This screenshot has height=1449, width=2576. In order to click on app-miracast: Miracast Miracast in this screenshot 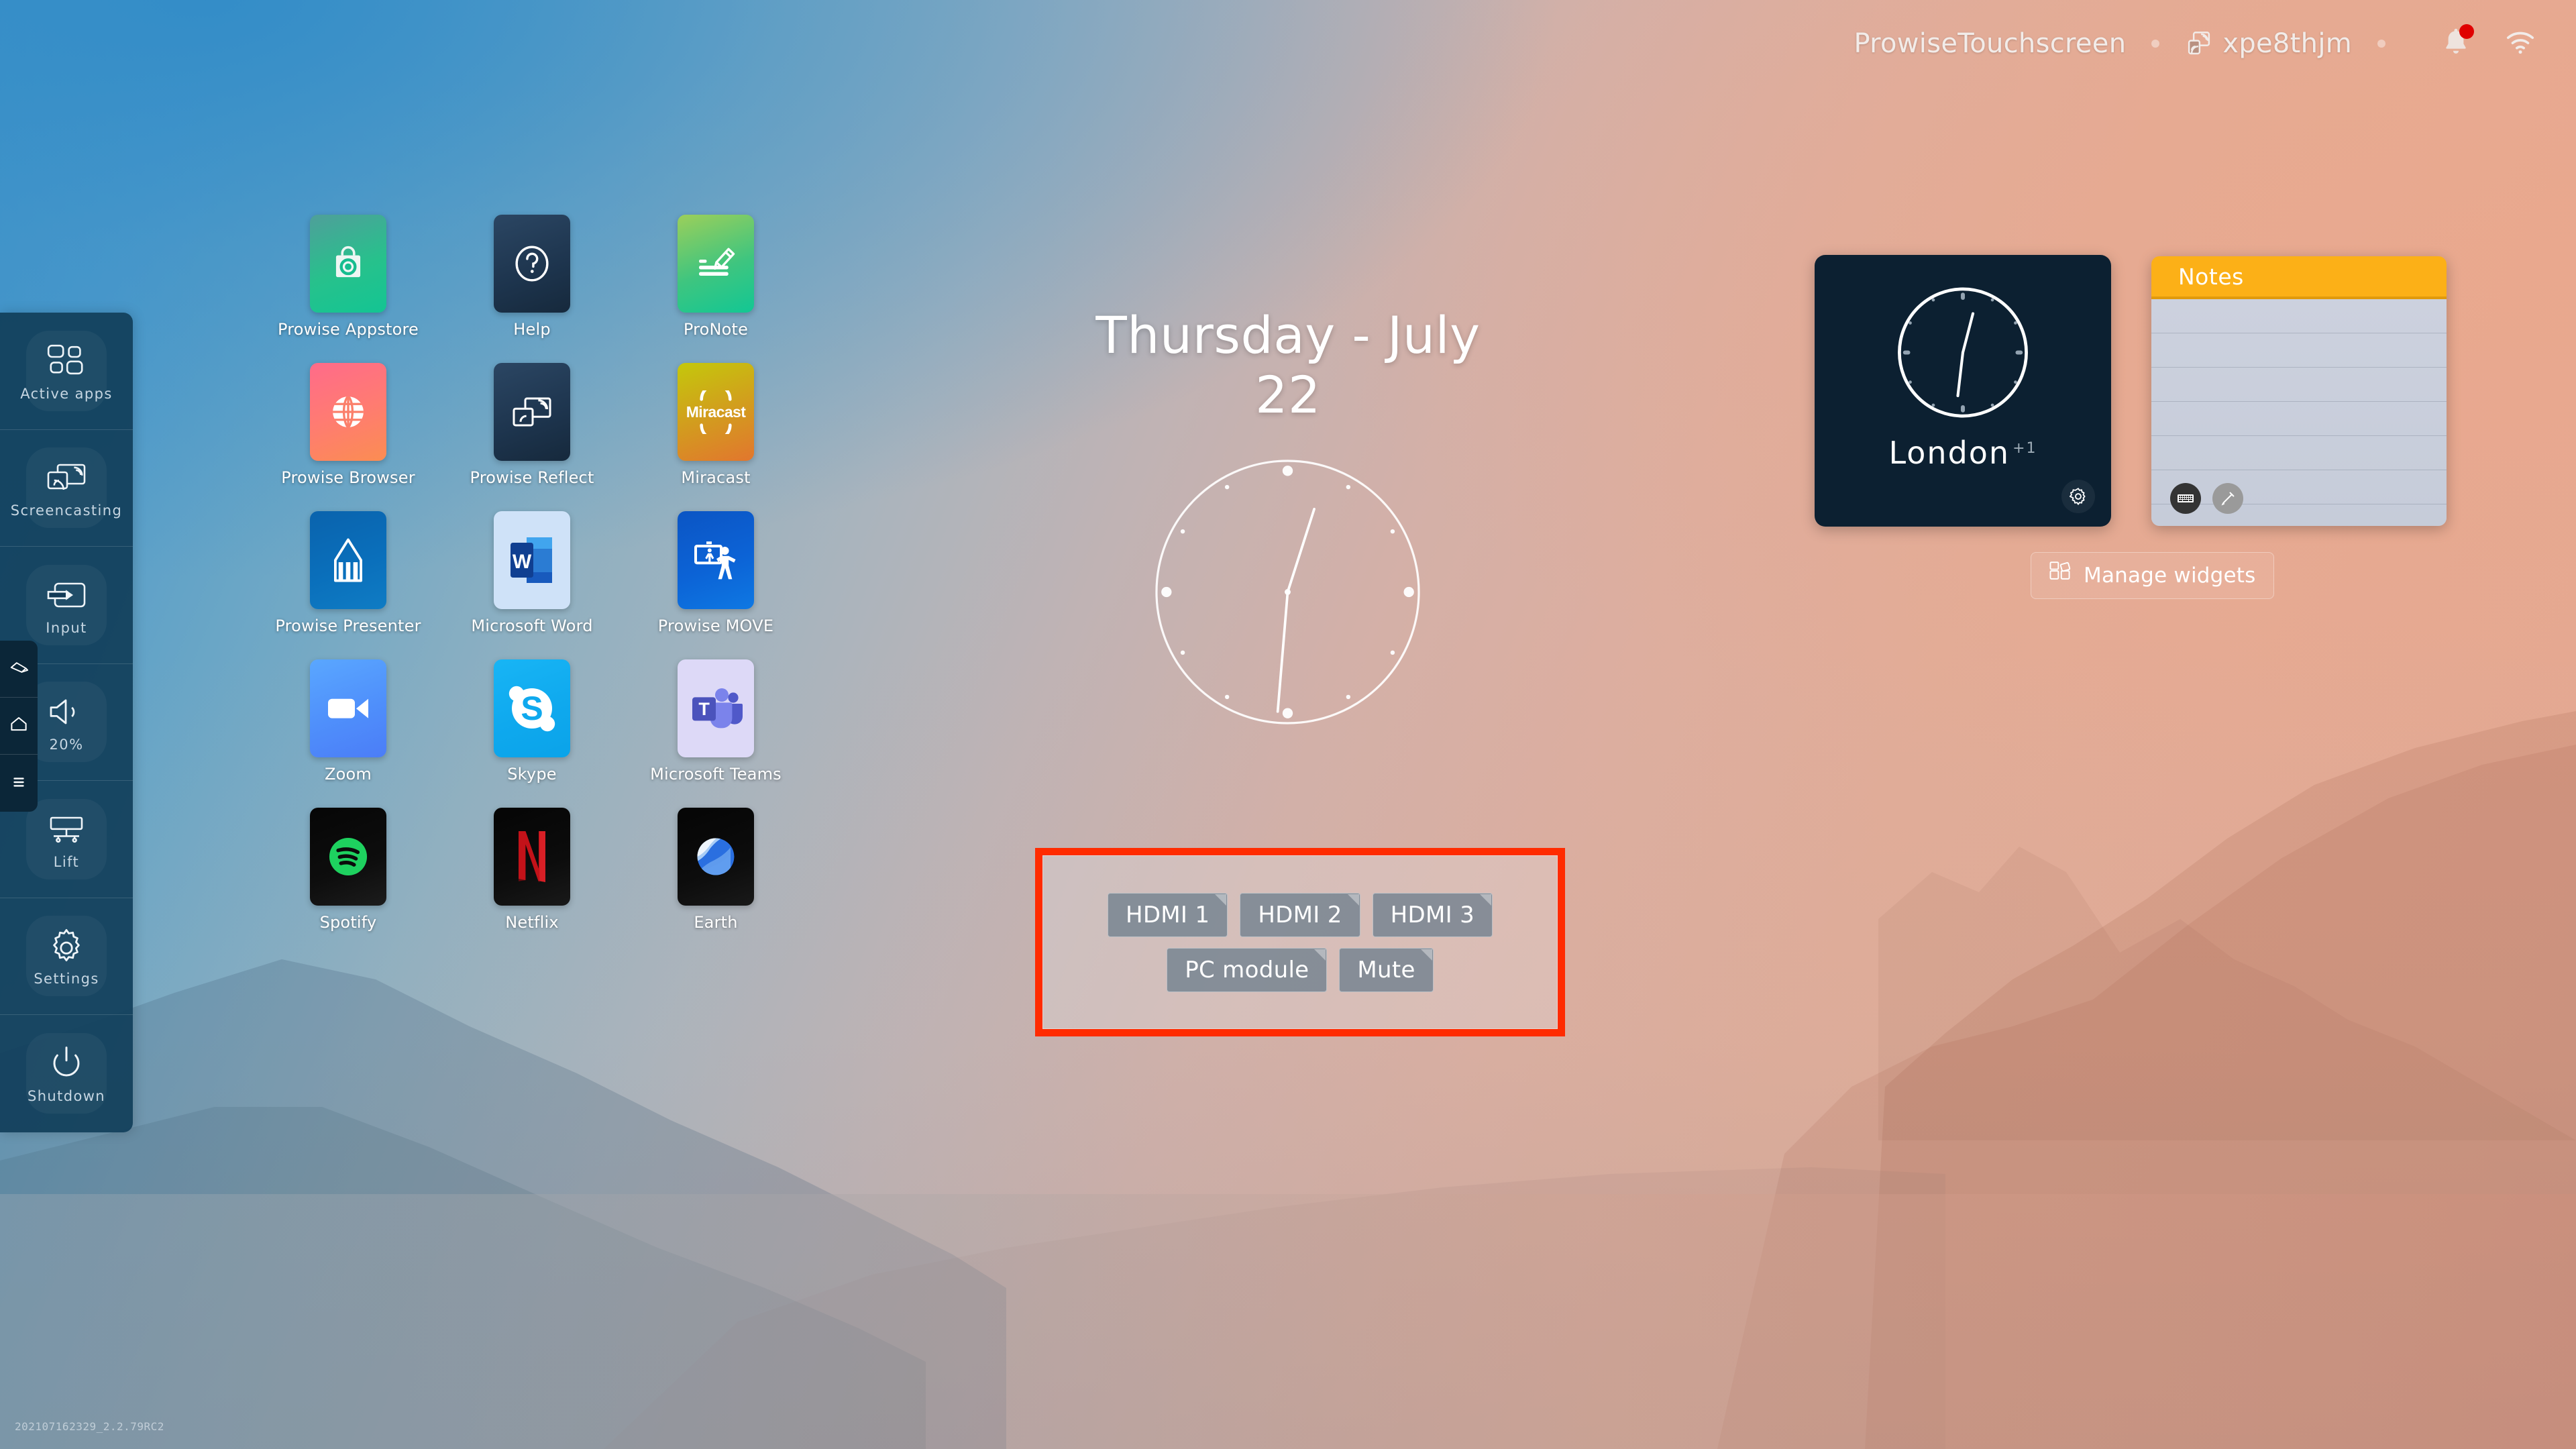, I will do `click(716, 437)`.